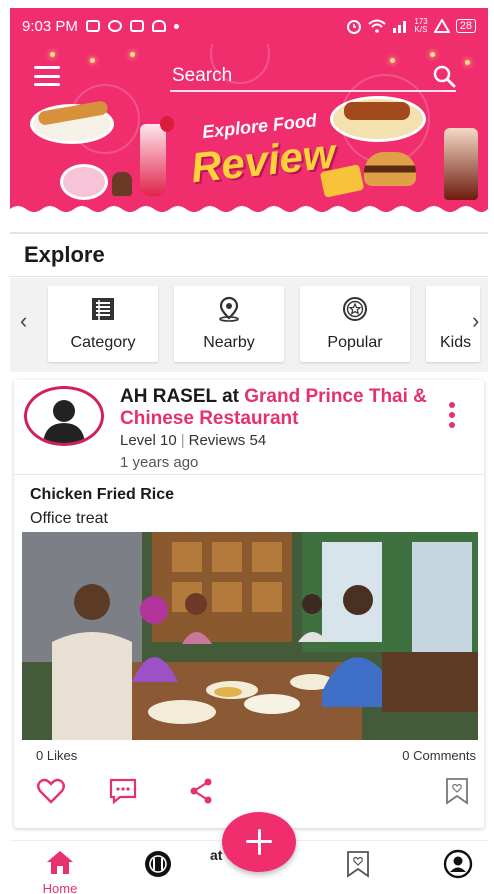 Image resolution: width=494 pixels, height=894 pixels. Describe the element at coordinates (355, 342) in the screenshot. I see `category-label: Popular` at that location.